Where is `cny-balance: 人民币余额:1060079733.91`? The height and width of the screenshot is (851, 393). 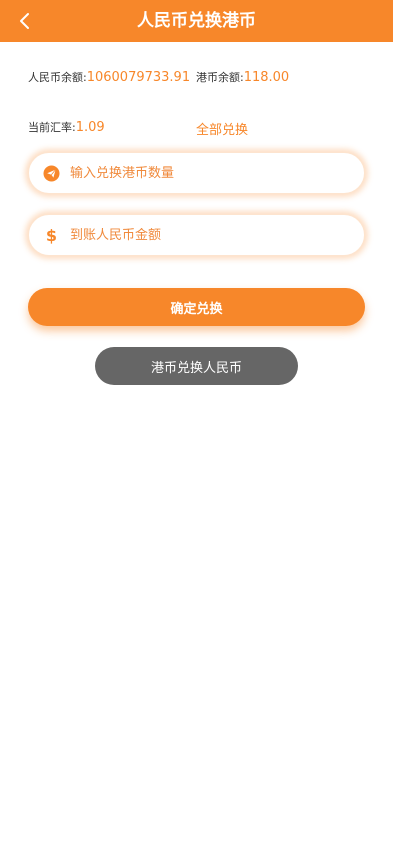
cny-balance: 人民币余额:1060079733.91 is located at coordinates (109, 77).